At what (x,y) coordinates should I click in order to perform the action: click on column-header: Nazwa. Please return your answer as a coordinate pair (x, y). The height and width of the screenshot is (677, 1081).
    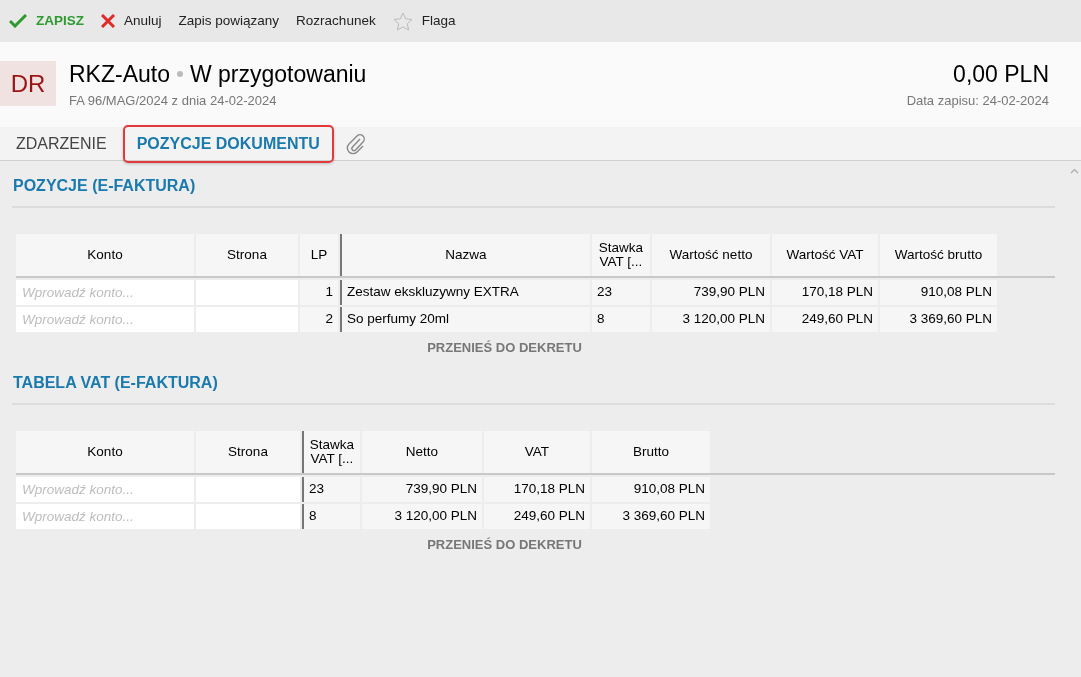
    Looking at the image, I should click on (465, 255).